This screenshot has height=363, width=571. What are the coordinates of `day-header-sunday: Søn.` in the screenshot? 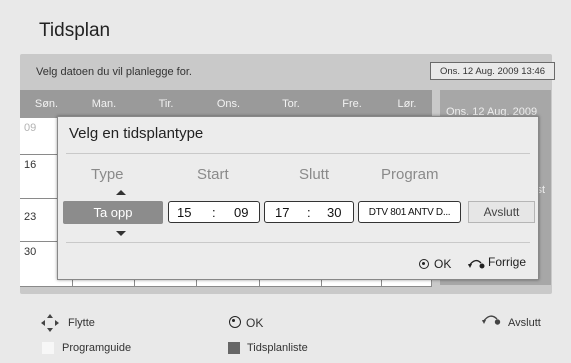 It's located at (46, 104).